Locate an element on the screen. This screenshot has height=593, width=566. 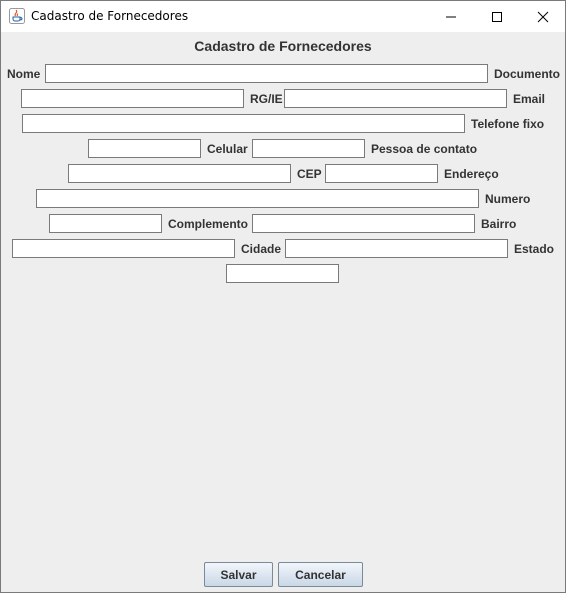
cep-field is located at coordinates (381, 173).